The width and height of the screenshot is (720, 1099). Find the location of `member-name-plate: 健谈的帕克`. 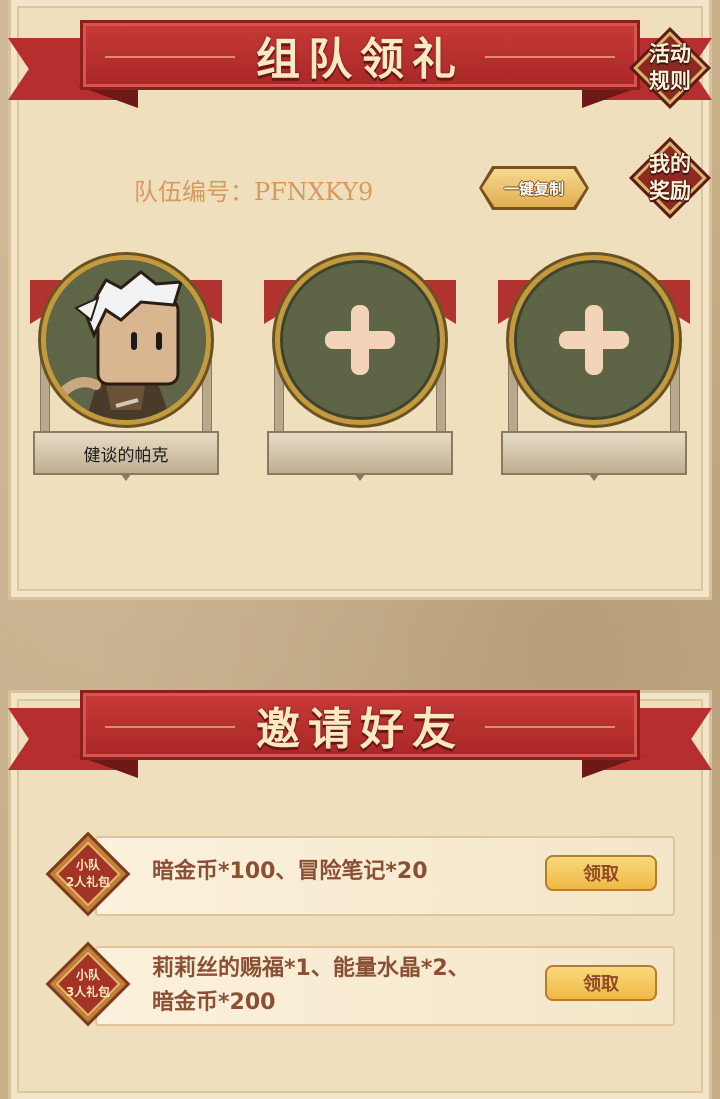

member-name-plate: 健谈的帕克 is located at coordinates (126, 453).